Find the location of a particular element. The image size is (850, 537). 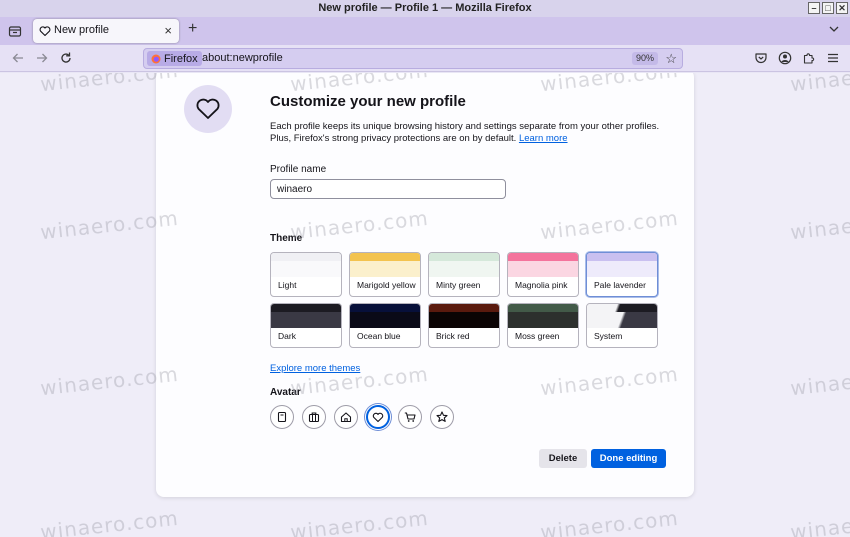

briefcase-icon is located at coordinates (314, 417).